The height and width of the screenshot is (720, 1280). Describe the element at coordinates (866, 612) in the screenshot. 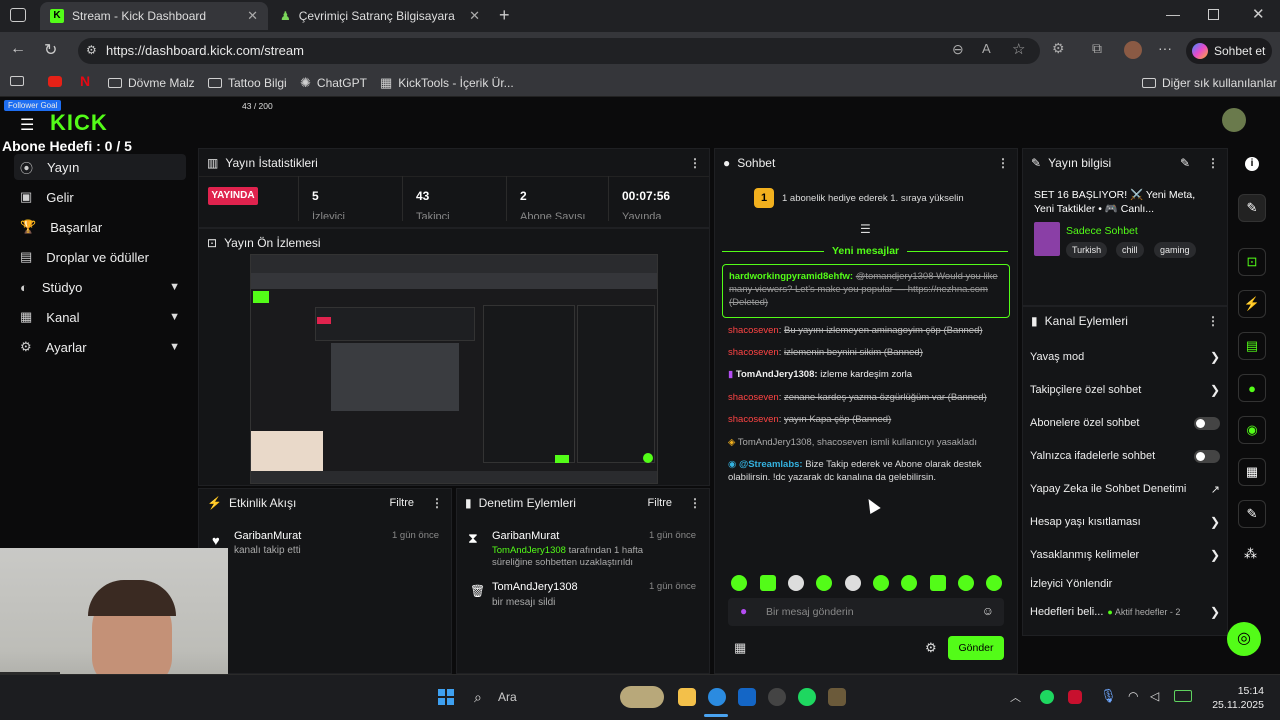

I see `chat-input: ● Bir mesaj gönderin ☺` at that location.